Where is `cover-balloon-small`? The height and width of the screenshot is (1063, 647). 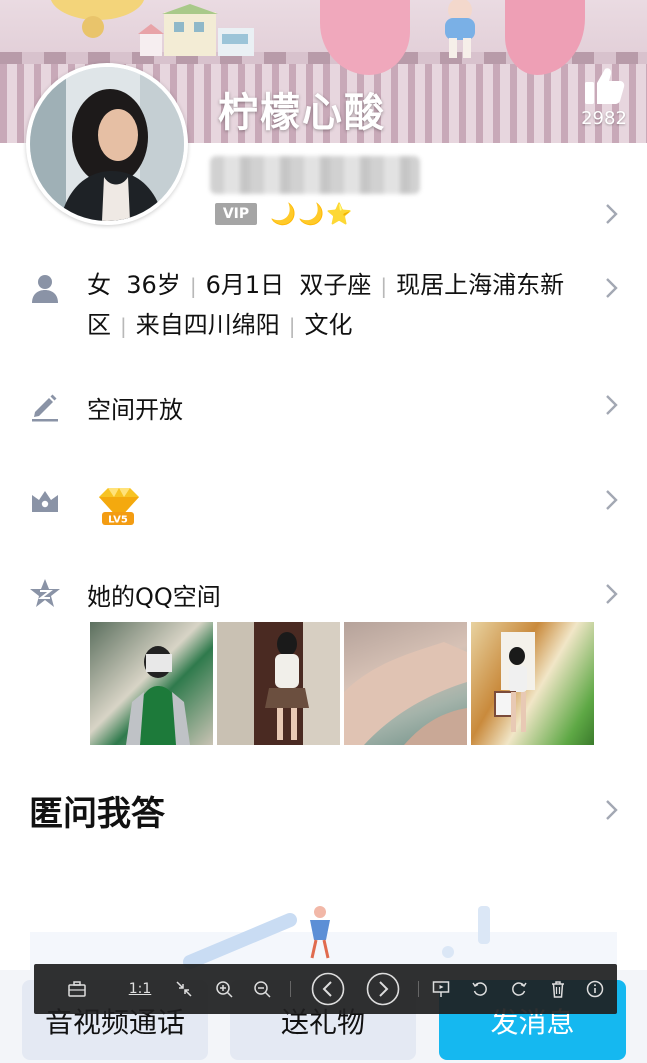
cover-balloon-small is located at coordinates (93, 27).